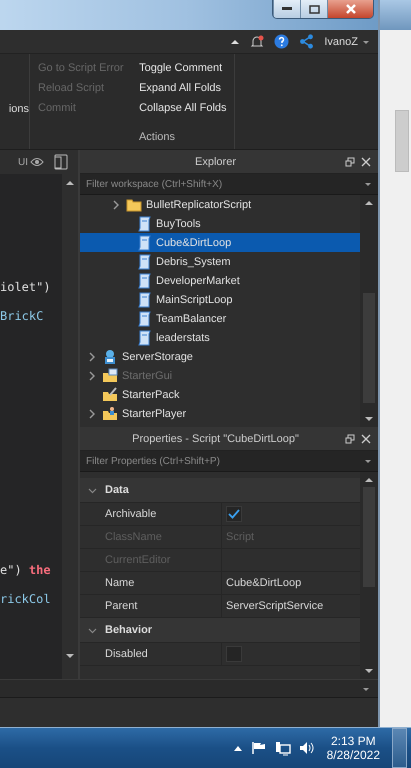  What do you see at coordinates (234, 514) in the screenshot?
I see `checkbox` at bounding box center [234, 514].